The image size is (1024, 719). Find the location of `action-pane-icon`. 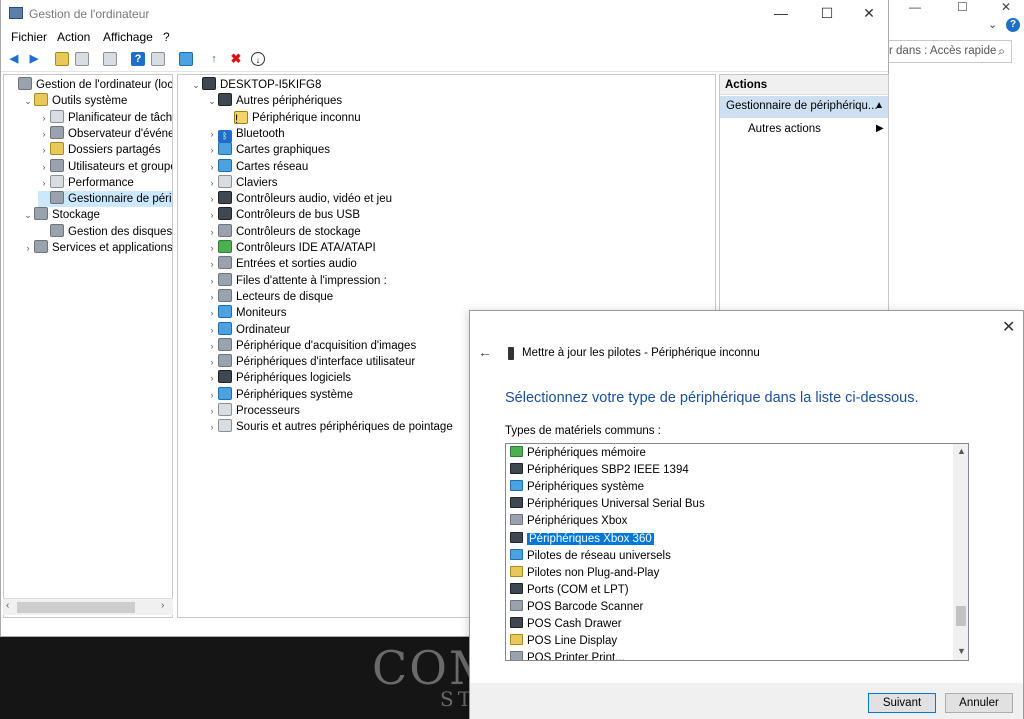

action-pane-icon is located at coordinates (158, 59).